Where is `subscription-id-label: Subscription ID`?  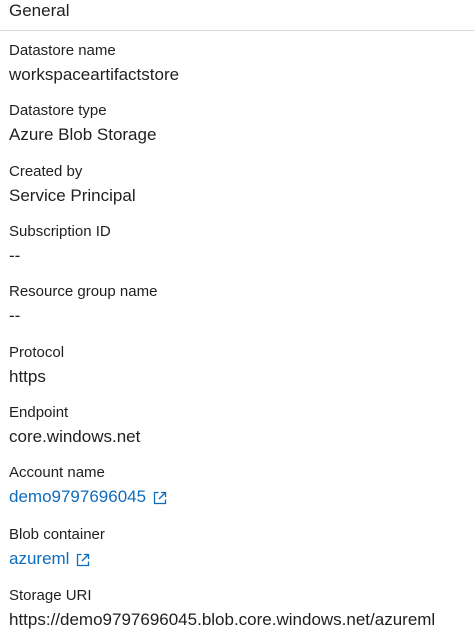
subscription-id-label: Subscription ID is located at coordinates (60, 231).